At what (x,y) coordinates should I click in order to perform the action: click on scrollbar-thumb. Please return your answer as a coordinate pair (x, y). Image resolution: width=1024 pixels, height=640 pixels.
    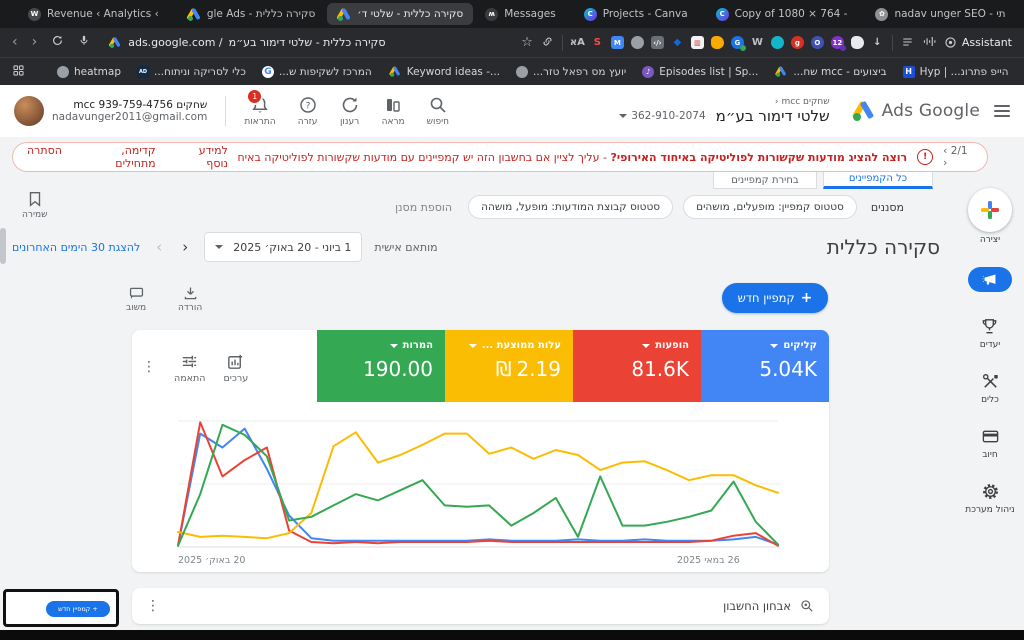
    Looking at the image, I should click on (3, 246).